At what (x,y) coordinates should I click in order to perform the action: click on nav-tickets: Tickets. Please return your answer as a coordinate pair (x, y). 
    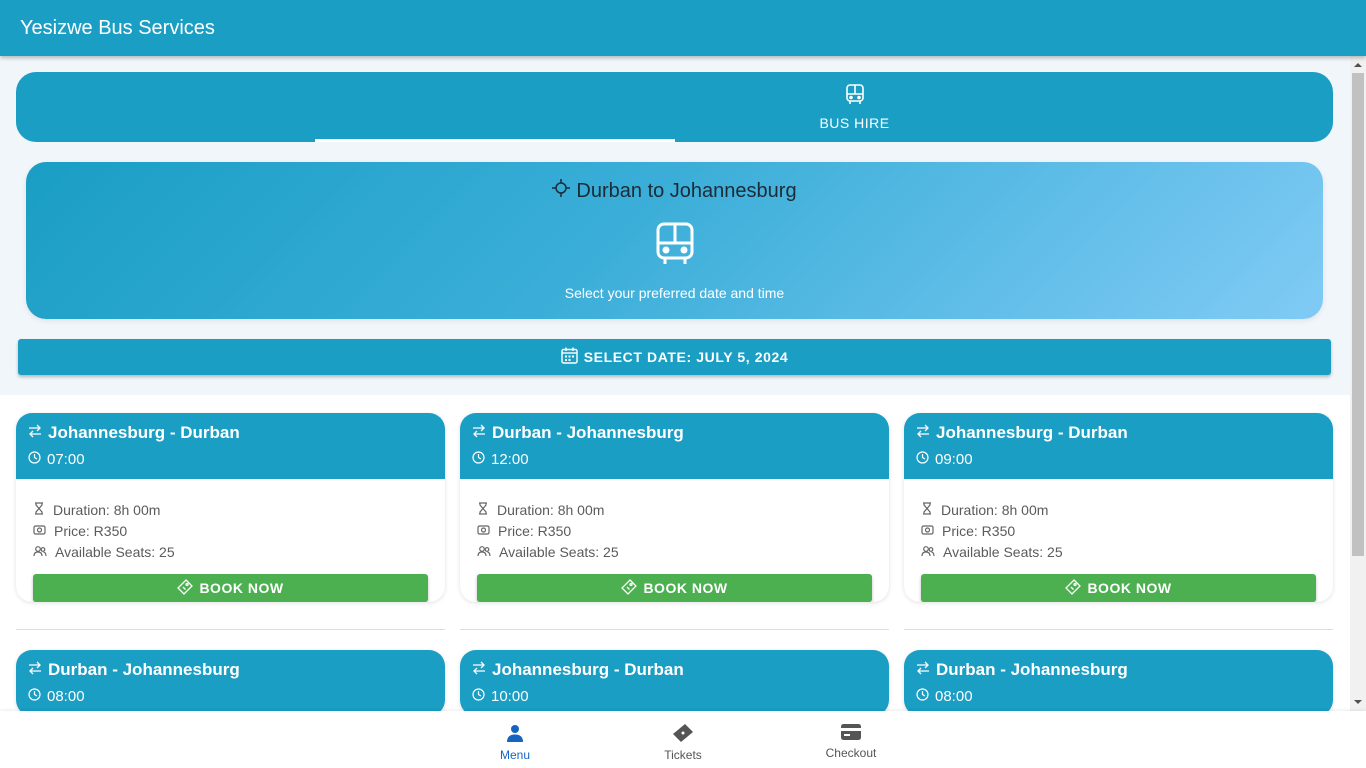
    Looking at the image, I should click on (683, 741).